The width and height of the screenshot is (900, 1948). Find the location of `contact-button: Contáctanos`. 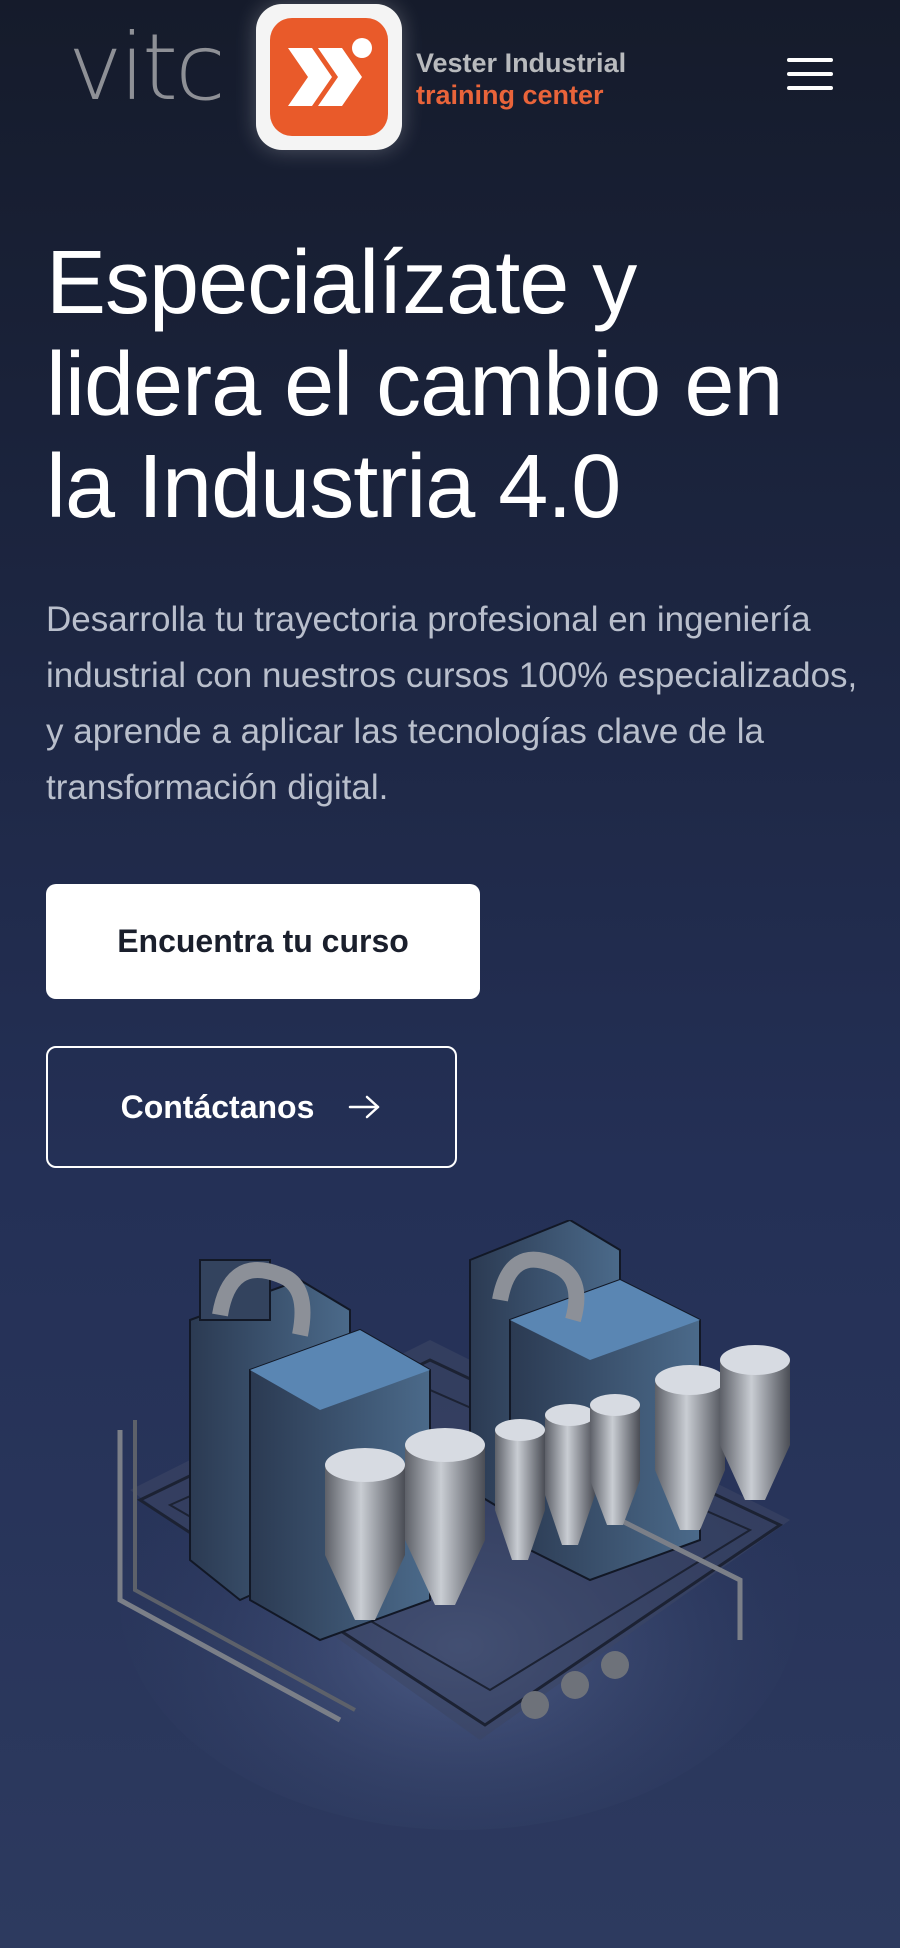

contact-button: Contáctanos is located at coordinates (251, 1107).